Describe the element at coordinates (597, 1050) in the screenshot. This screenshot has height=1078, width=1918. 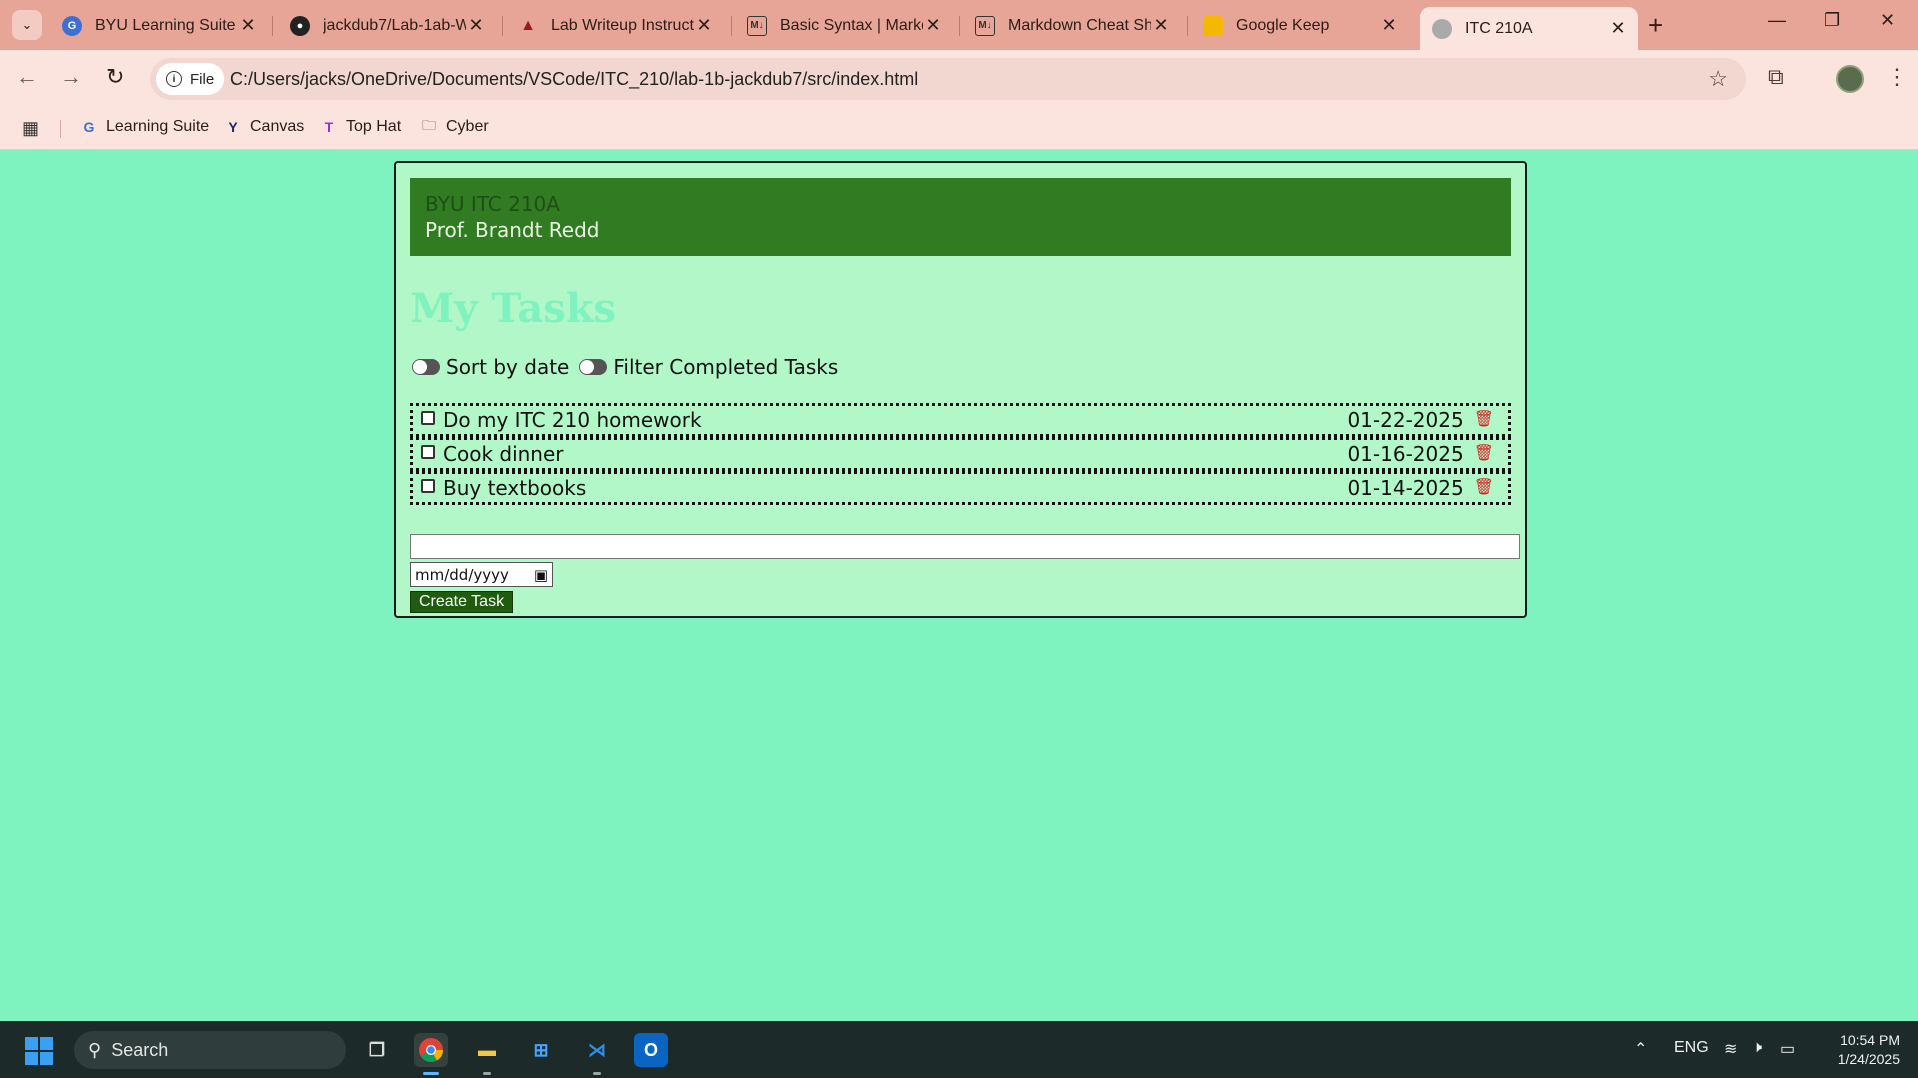
I see `vscode-icon: ⋊` at that location.